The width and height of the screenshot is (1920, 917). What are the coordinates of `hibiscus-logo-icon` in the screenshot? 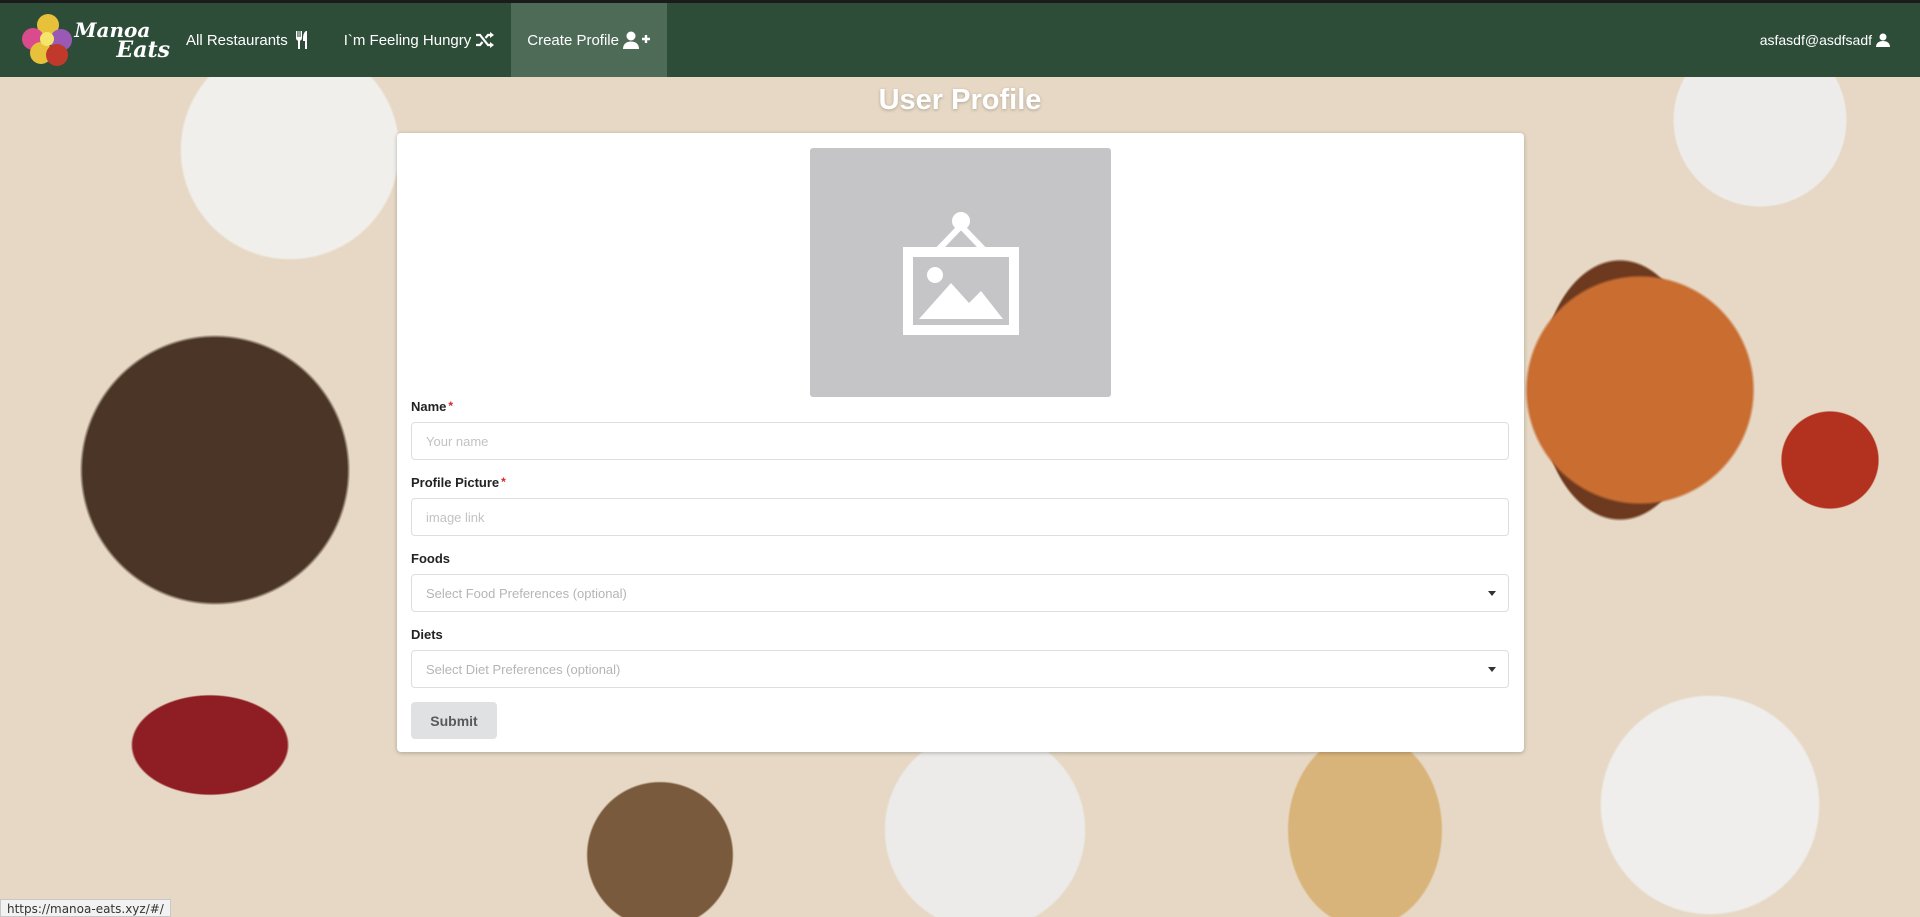 It's located at (46, 40).